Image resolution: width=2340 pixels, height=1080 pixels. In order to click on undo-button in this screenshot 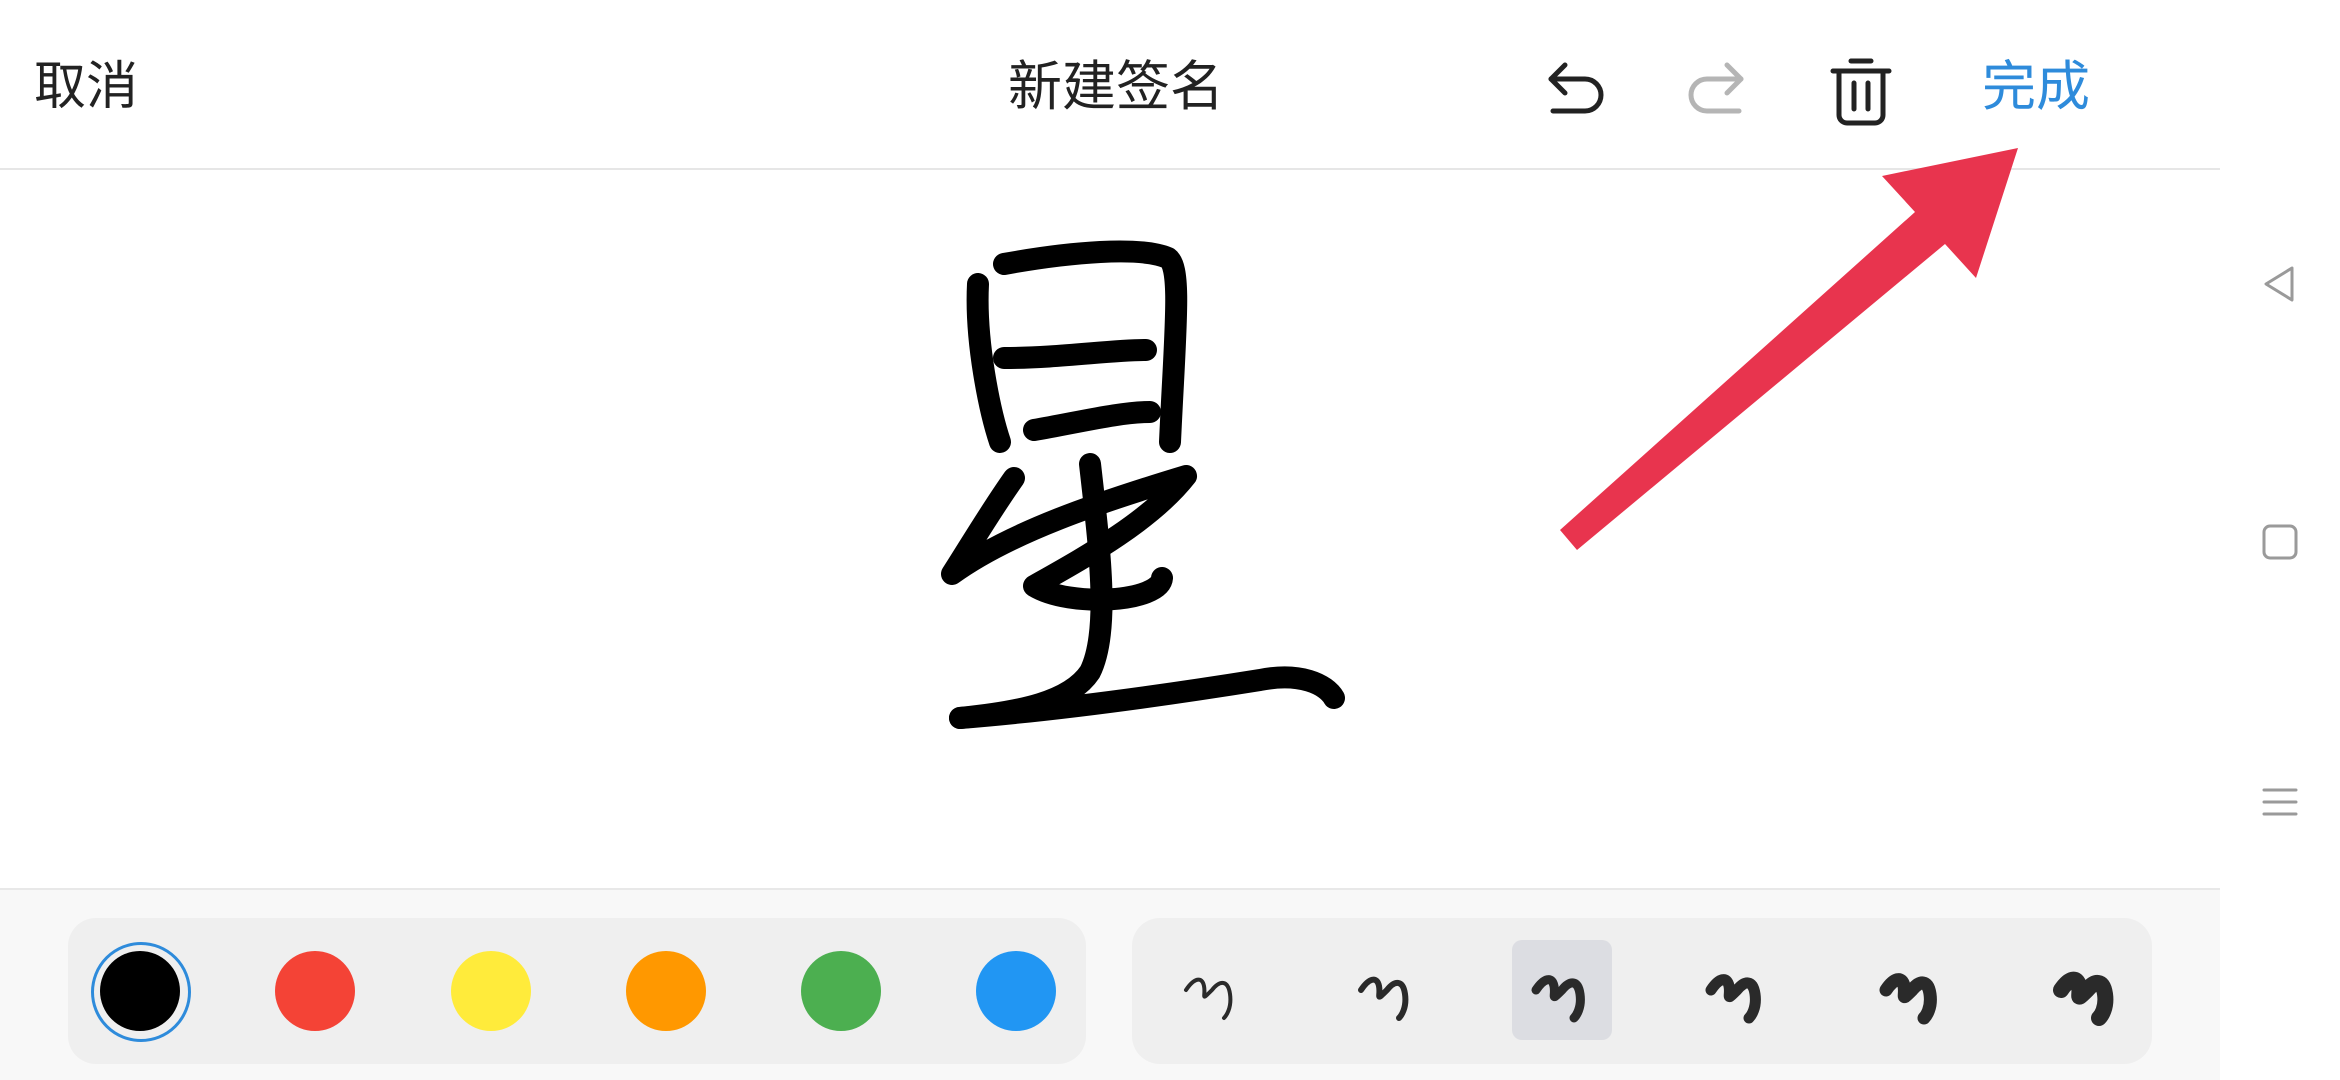, I will do `click(1575, 91)`.